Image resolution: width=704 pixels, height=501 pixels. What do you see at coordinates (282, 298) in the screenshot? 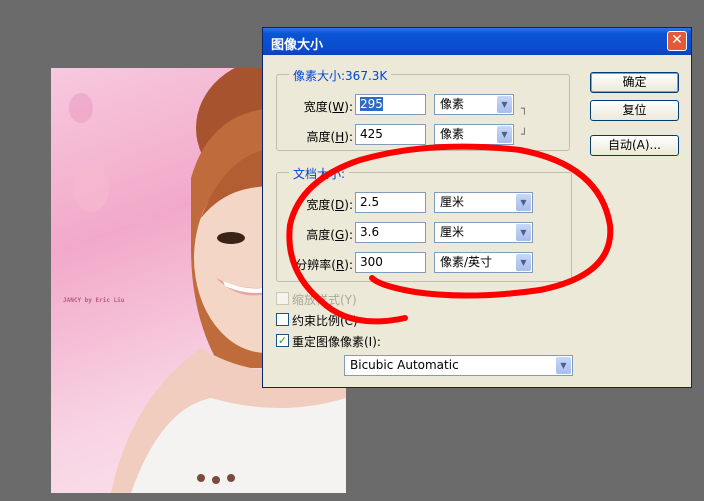
I see `scale-styles-checkbox` at bounding box center [282, 298].